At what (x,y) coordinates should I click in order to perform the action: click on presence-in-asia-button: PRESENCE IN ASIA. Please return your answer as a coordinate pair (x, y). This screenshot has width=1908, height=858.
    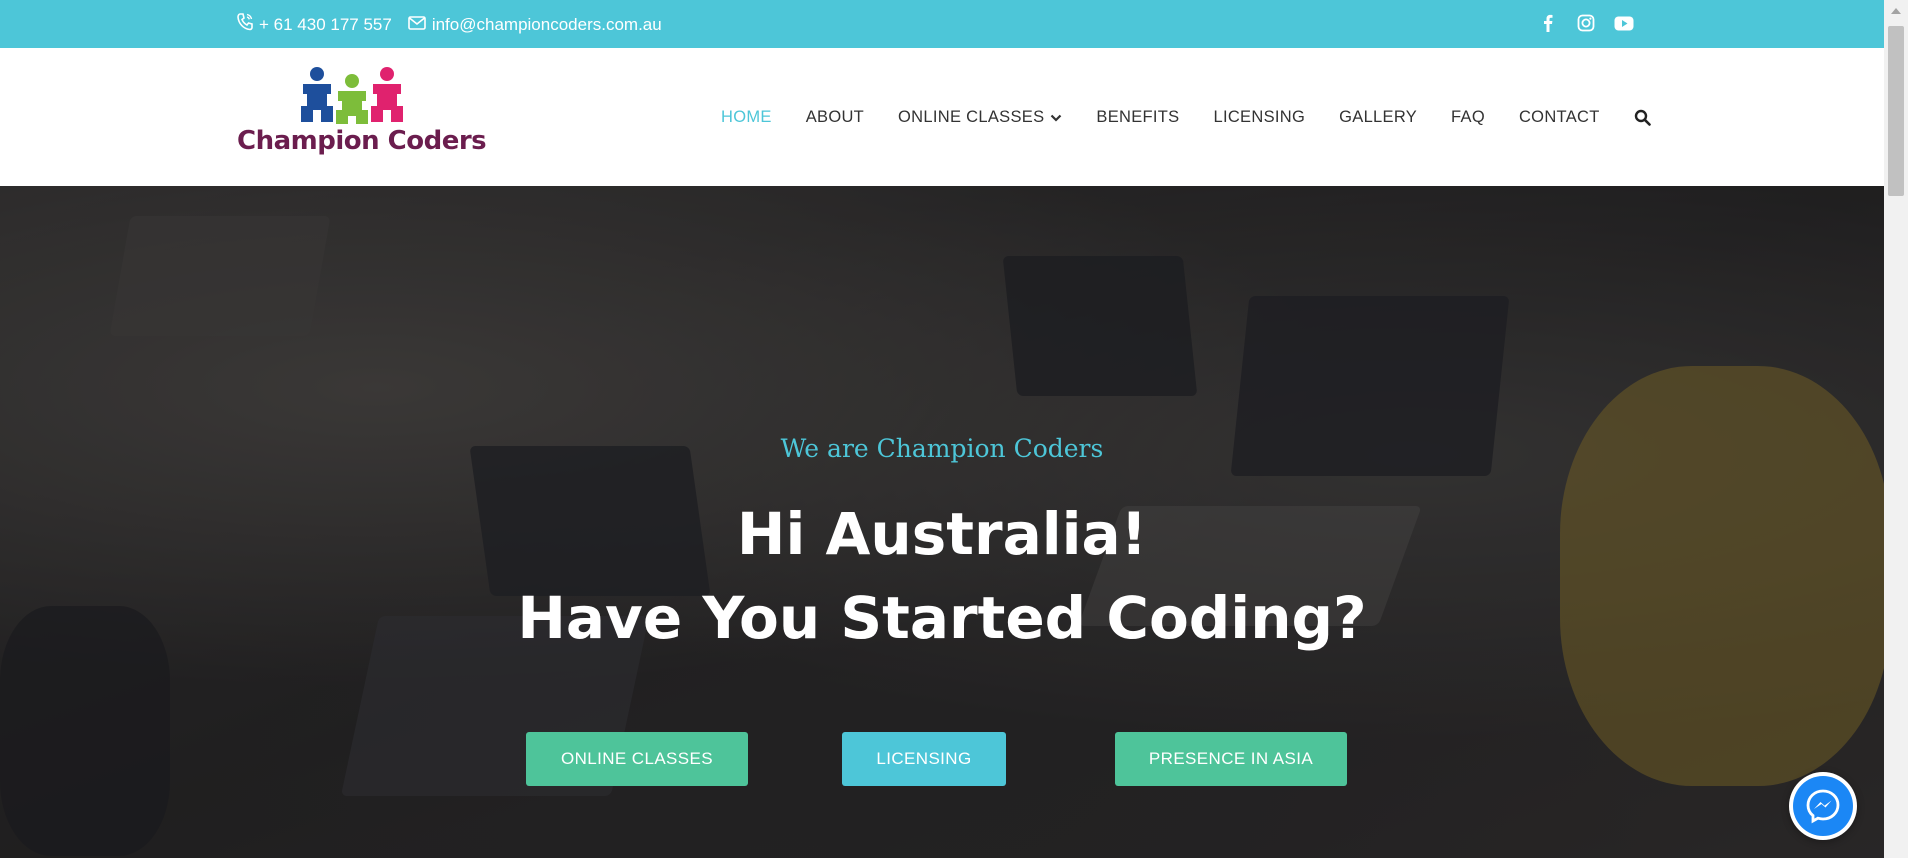
    Looking at the image, I should click on (1231, 759).